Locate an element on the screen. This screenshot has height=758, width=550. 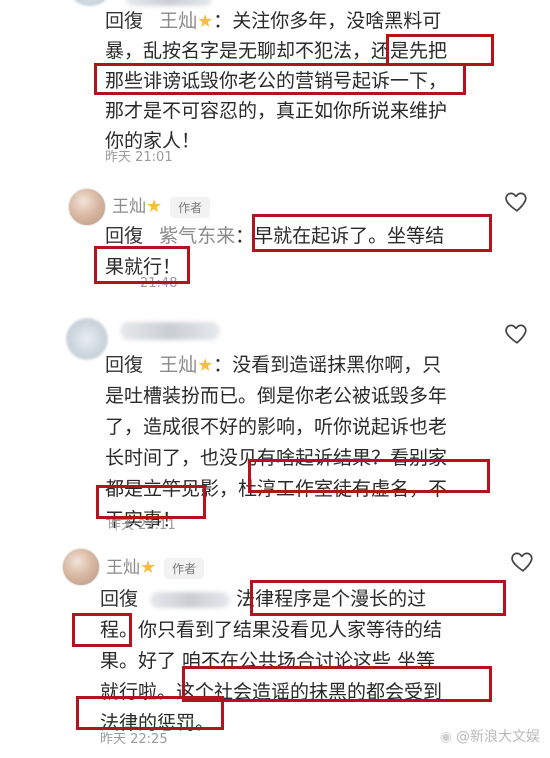
mention-username: 紫气东来 is located at coordinates (197, 236).